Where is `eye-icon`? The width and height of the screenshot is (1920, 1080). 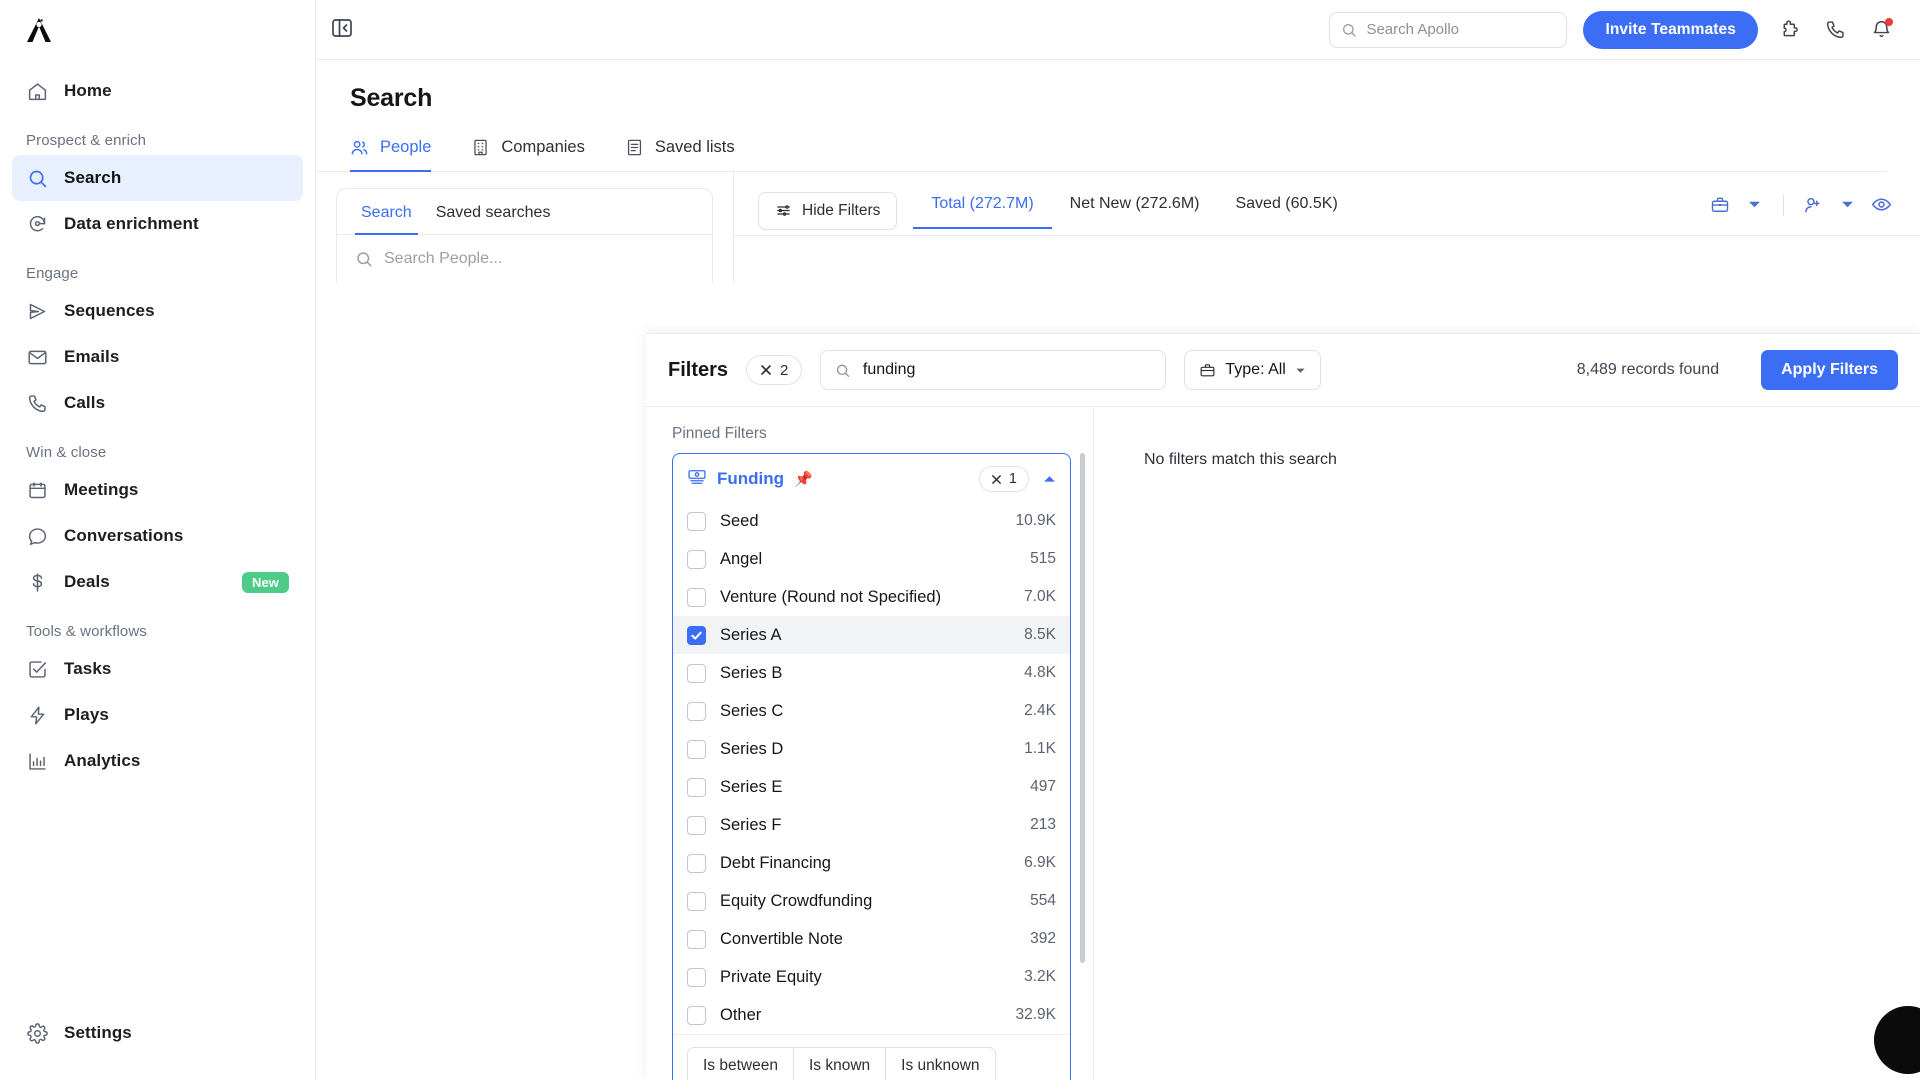 eye-icon is located at coordinates (1881, 205).